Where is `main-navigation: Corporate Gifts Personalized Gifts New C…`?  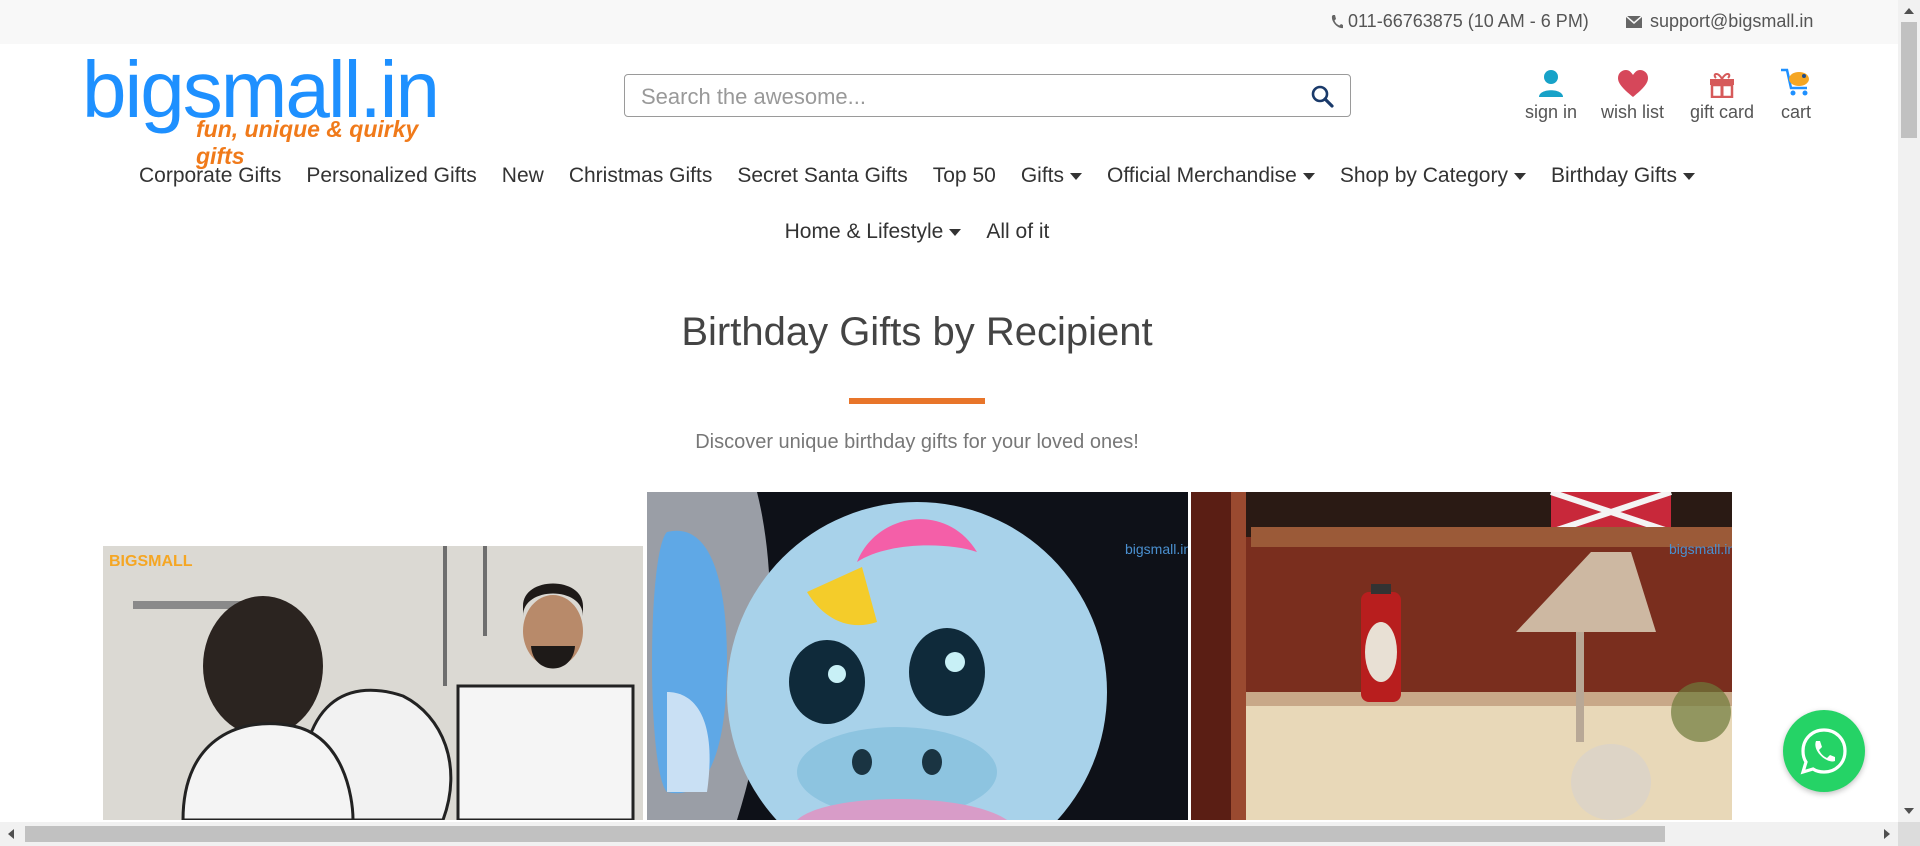
main-navigation: Corporate Gifts Personalized Gifts New C… is located at coordinates (917, 204).